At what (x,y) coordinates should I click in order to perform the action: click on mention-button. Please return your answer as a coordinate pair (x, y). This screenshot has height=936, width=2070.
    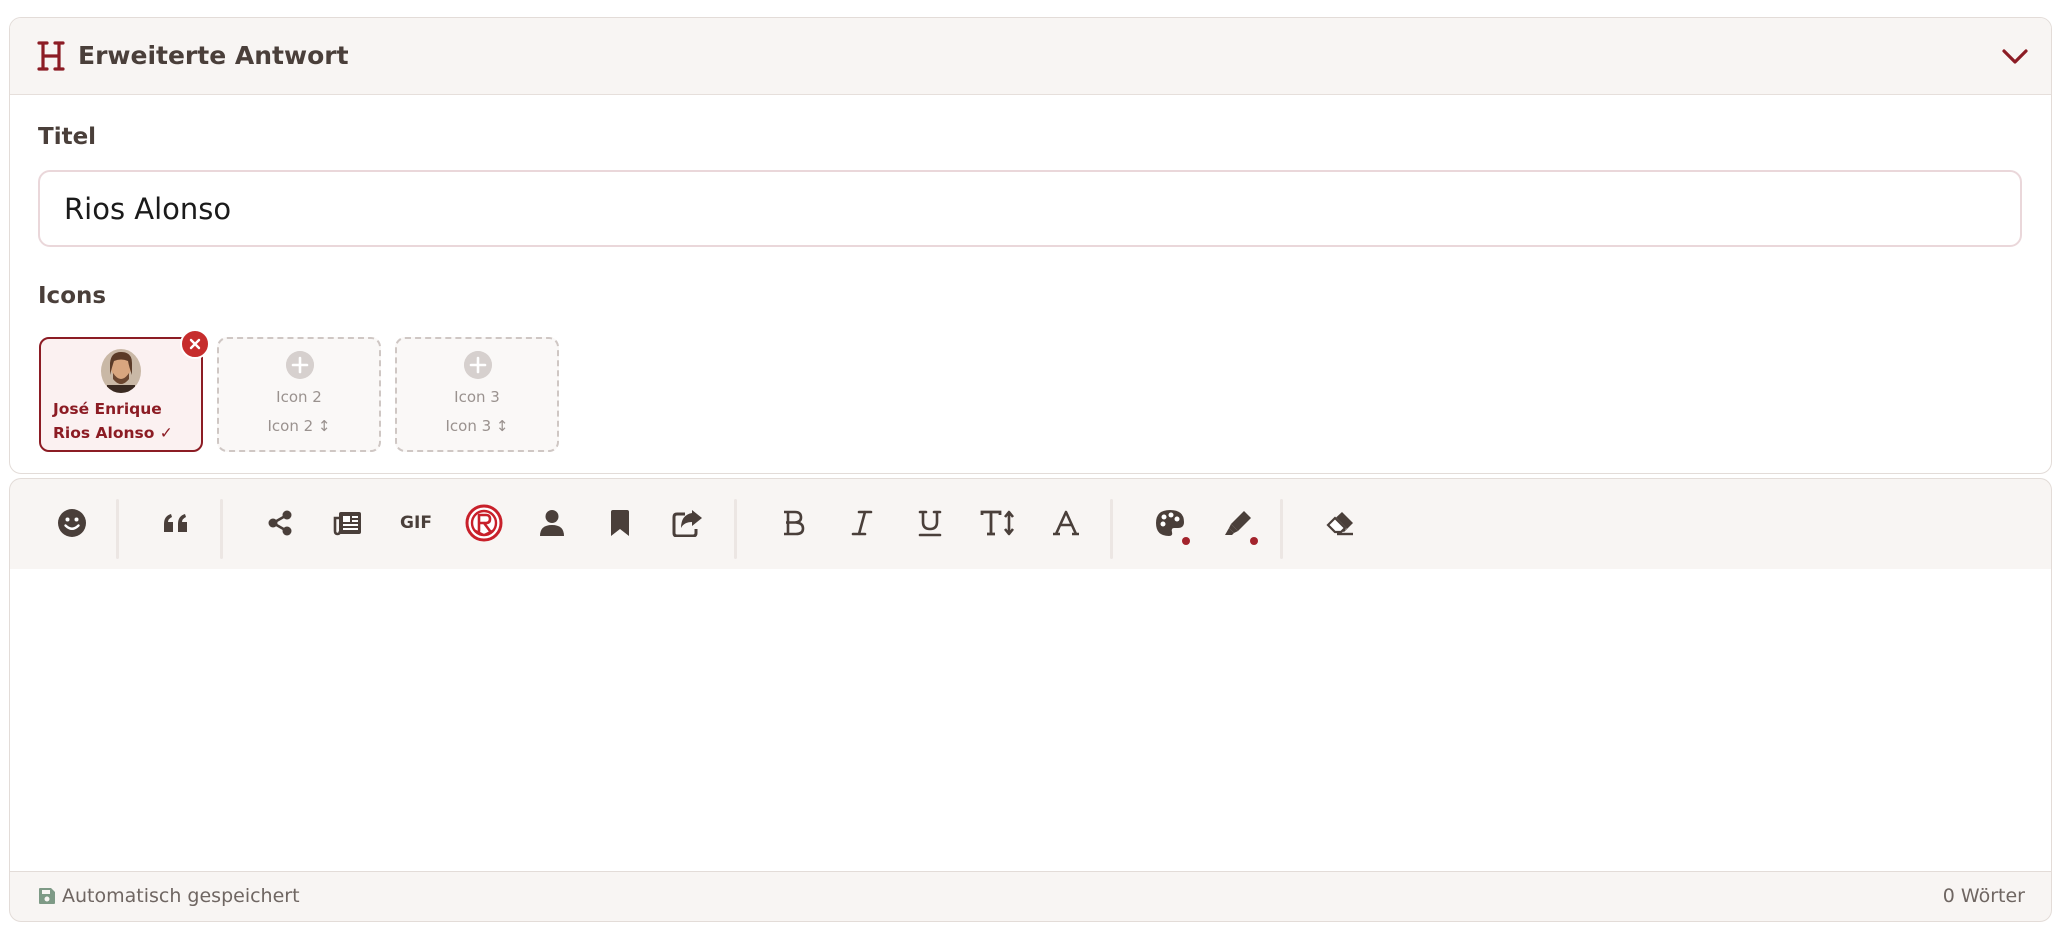
    Looking at the image, I should click on (552, 523).